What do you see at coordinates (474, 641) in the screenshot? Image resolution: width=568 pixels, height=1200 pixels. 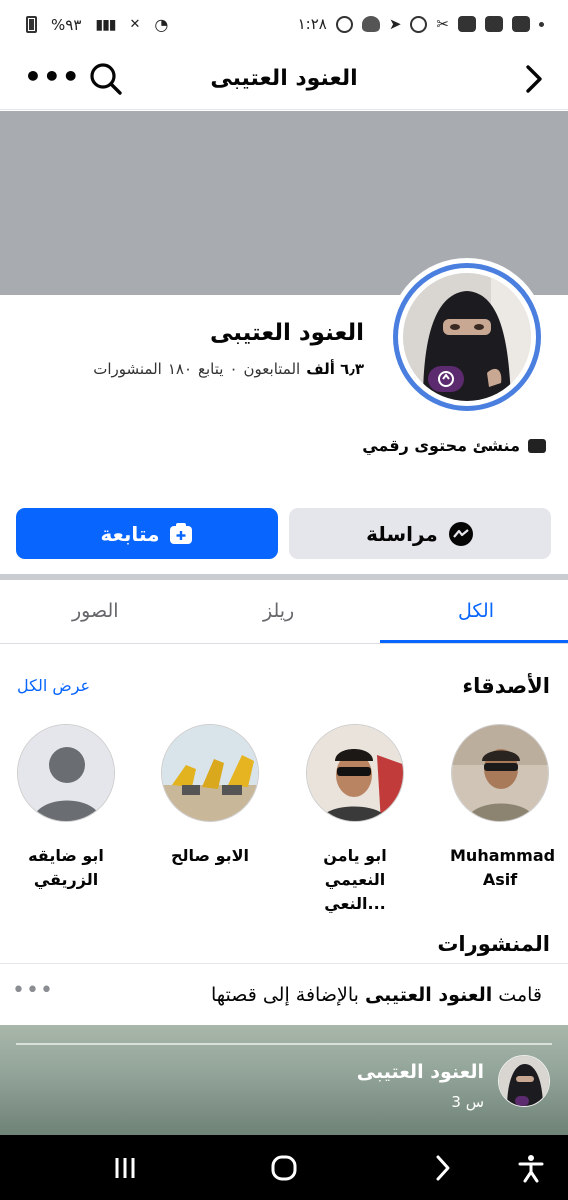 I see `active-tab-indicator` at bounding box center [474, 641].